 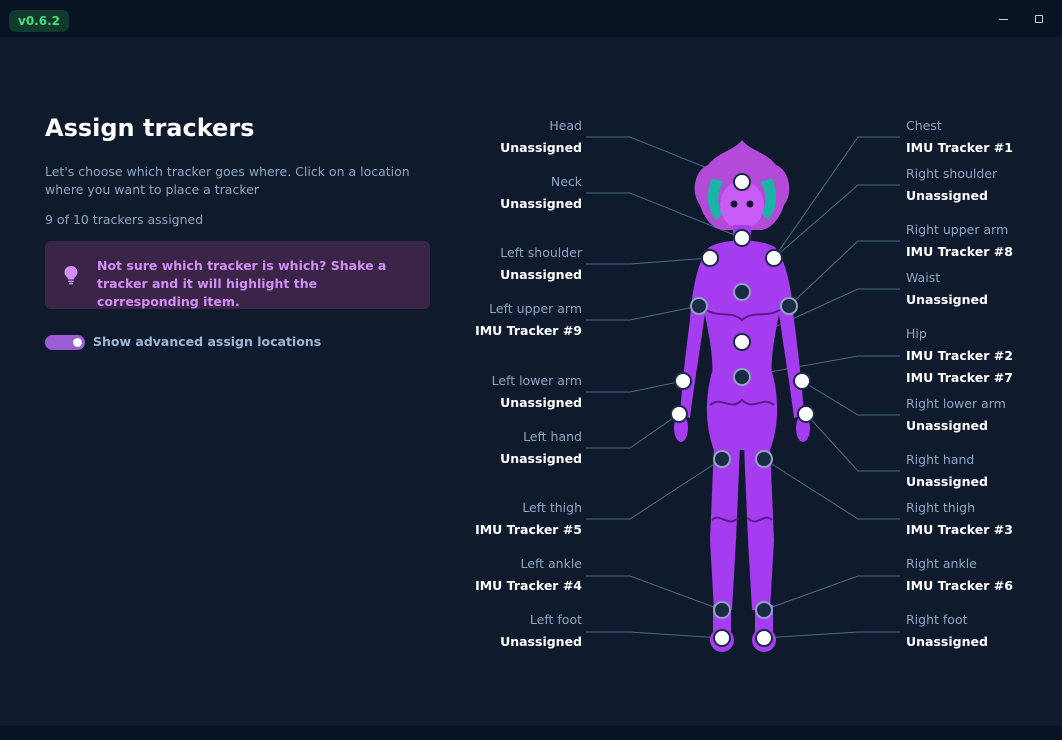 I want to click on line-left-hand, so click(x=633, y=431).